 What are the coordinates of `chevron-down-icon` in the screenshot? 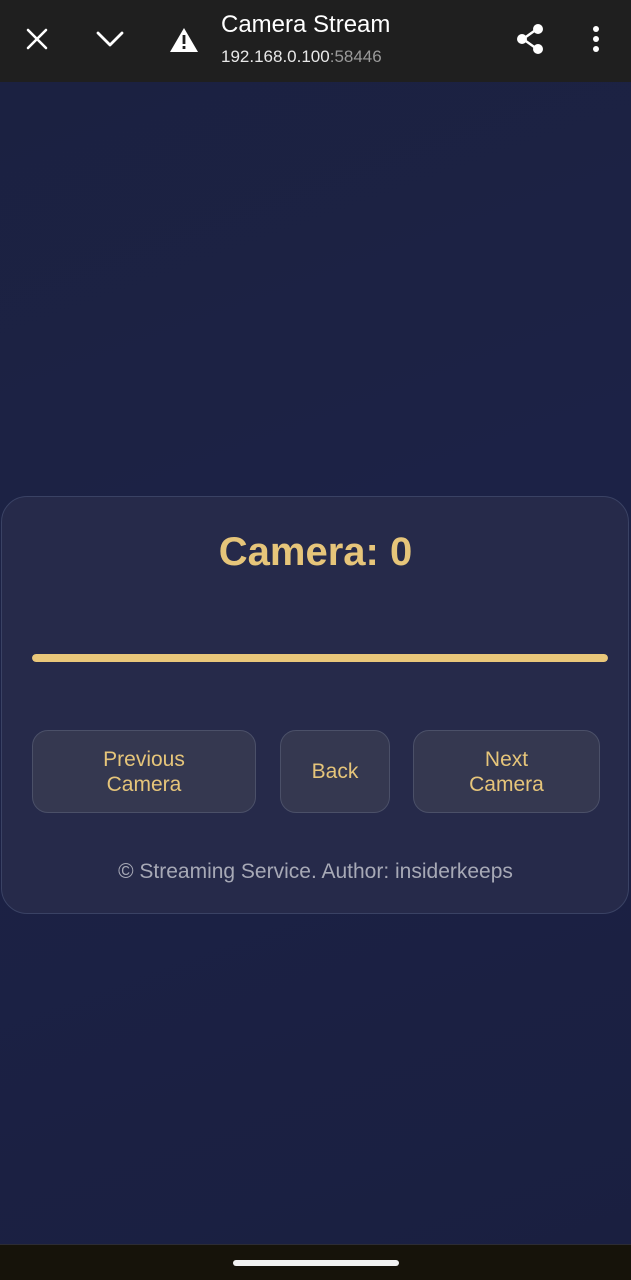 It's located at (110, 39).